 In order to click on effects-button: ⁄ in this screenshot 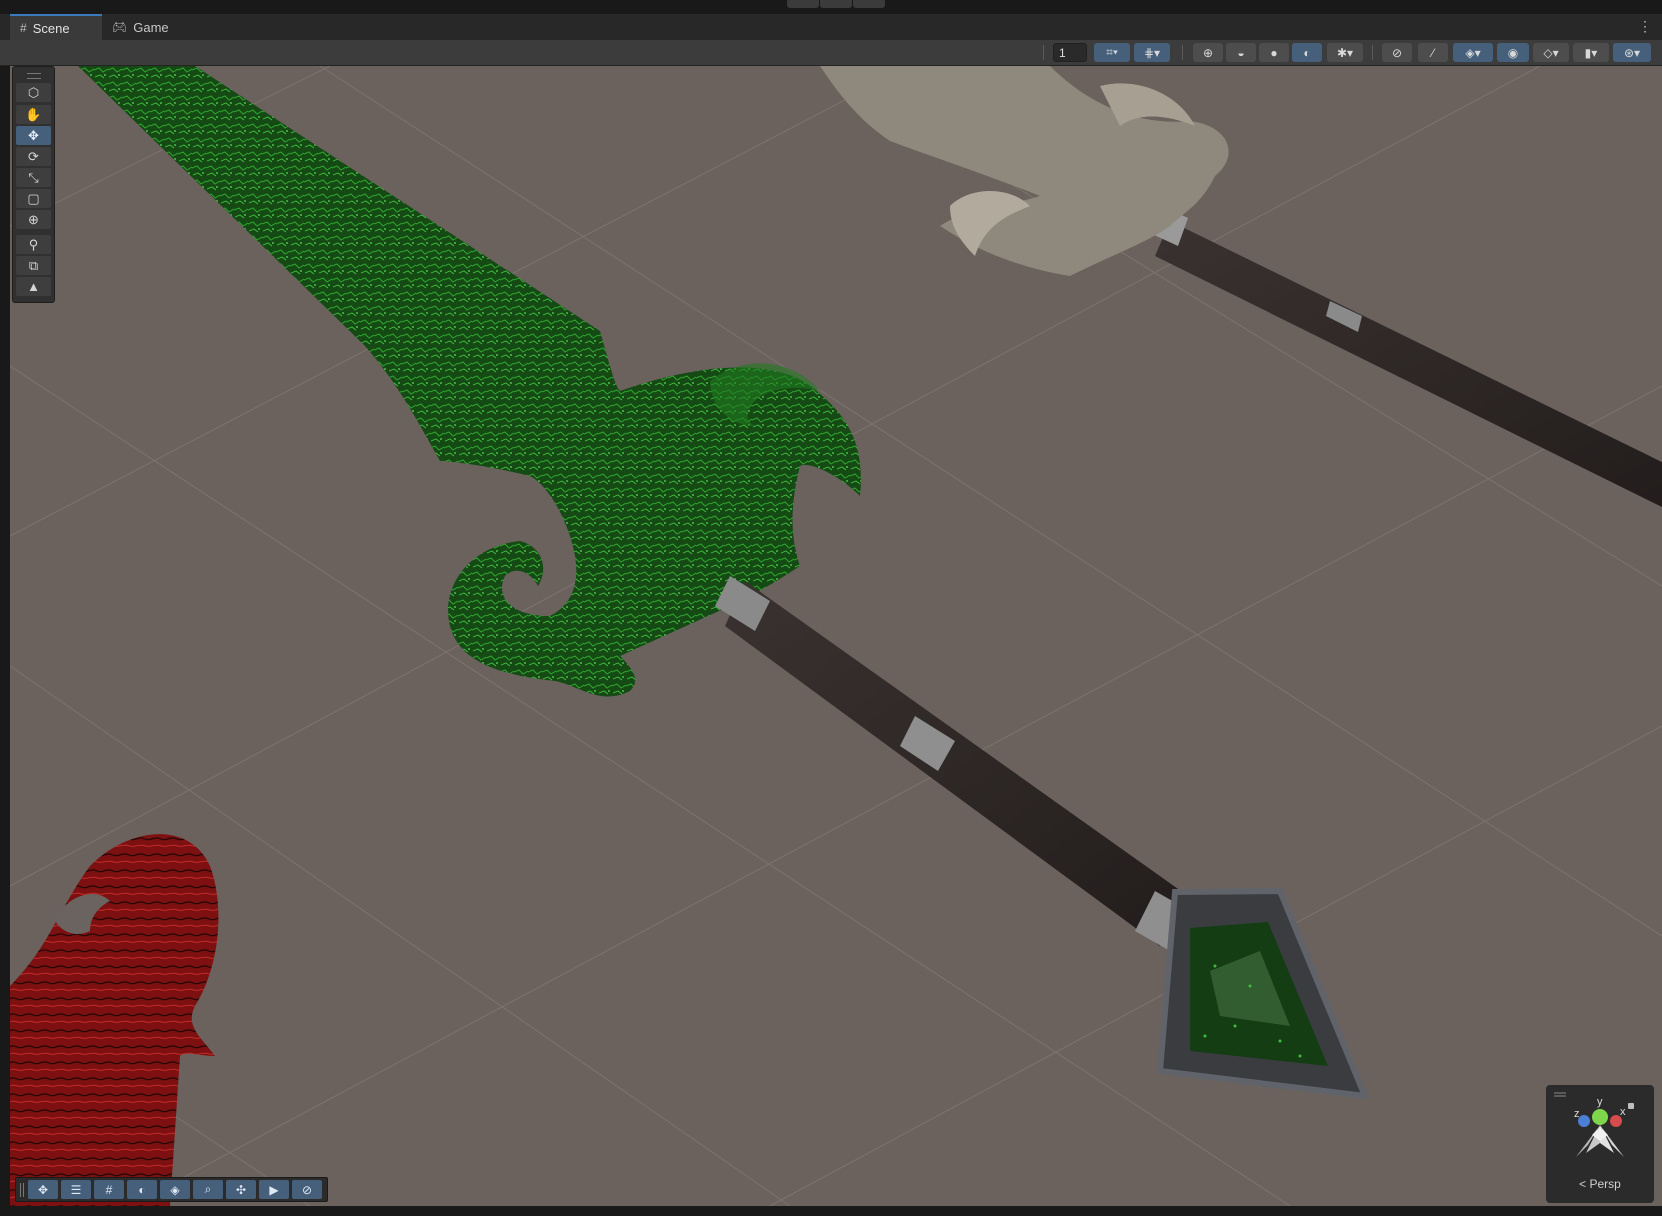, I will do `click(1433, 52)`.